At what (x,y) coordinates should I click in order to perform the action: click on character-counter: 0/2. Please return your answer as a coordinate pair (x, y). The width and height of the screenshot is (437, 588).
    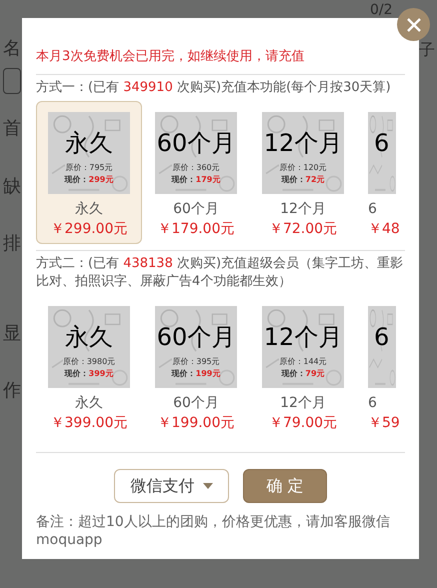
    Looking at the image, I should click on (381, 10).